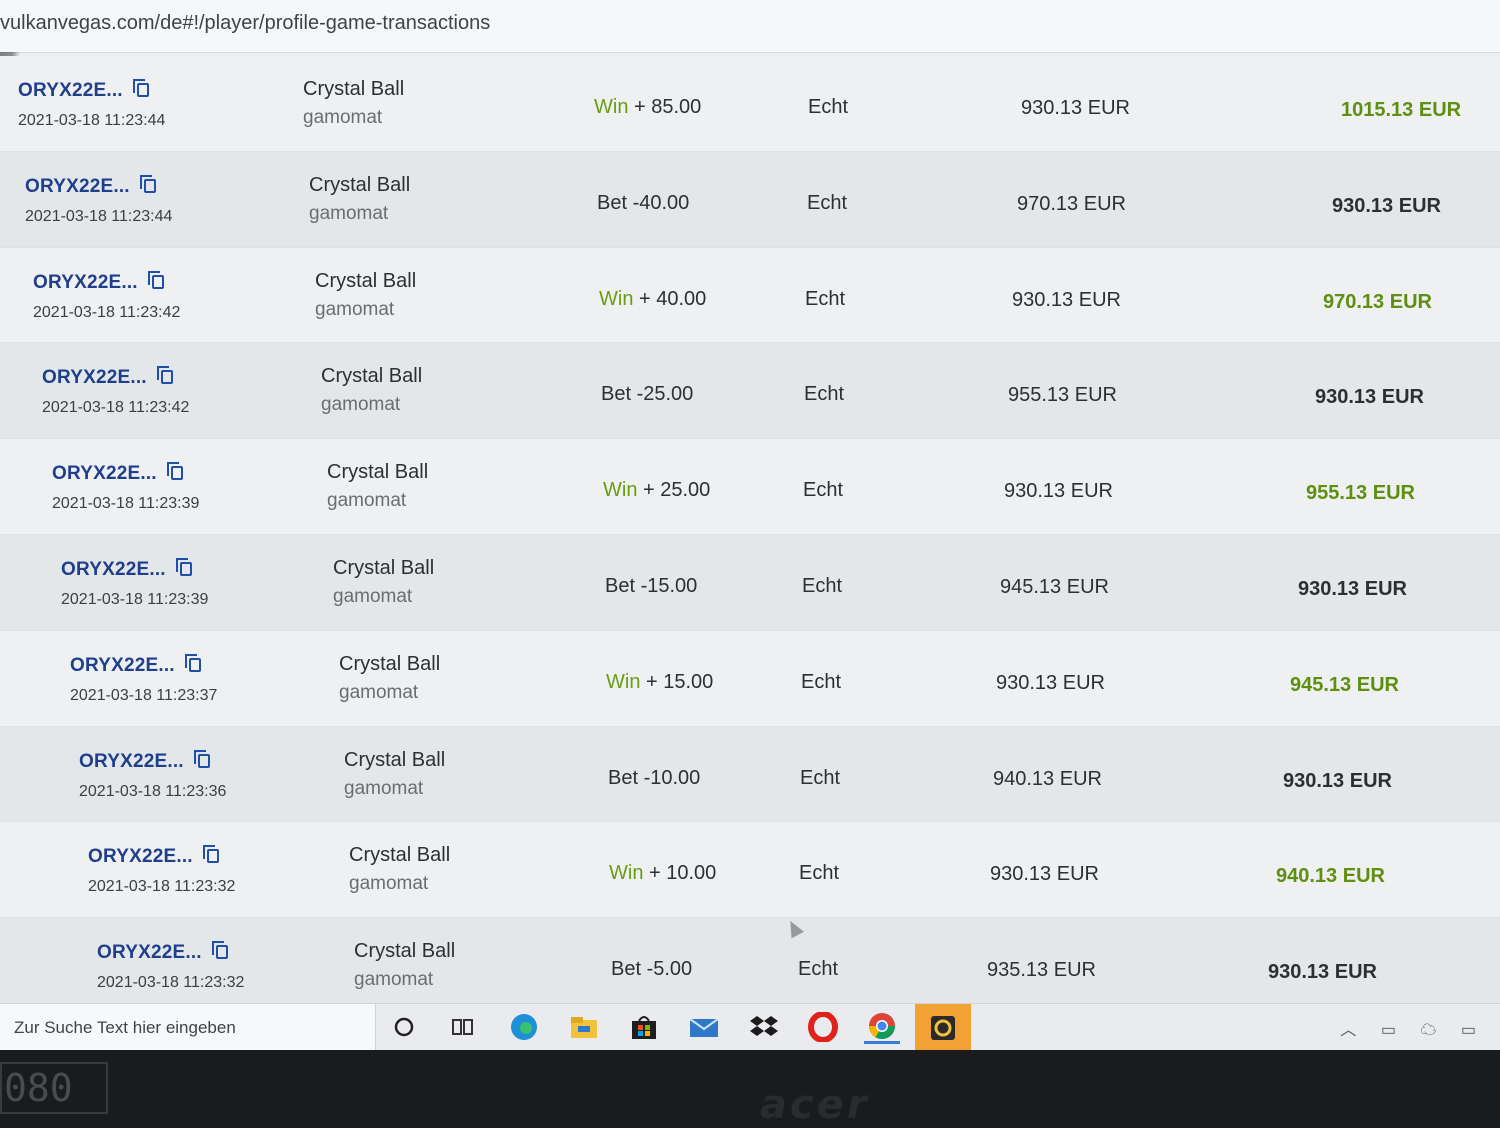  What do you see at coordinates (764, 1027) in the screenshot?
I see `dropbox-icon` at bounding box center [764, 1027].